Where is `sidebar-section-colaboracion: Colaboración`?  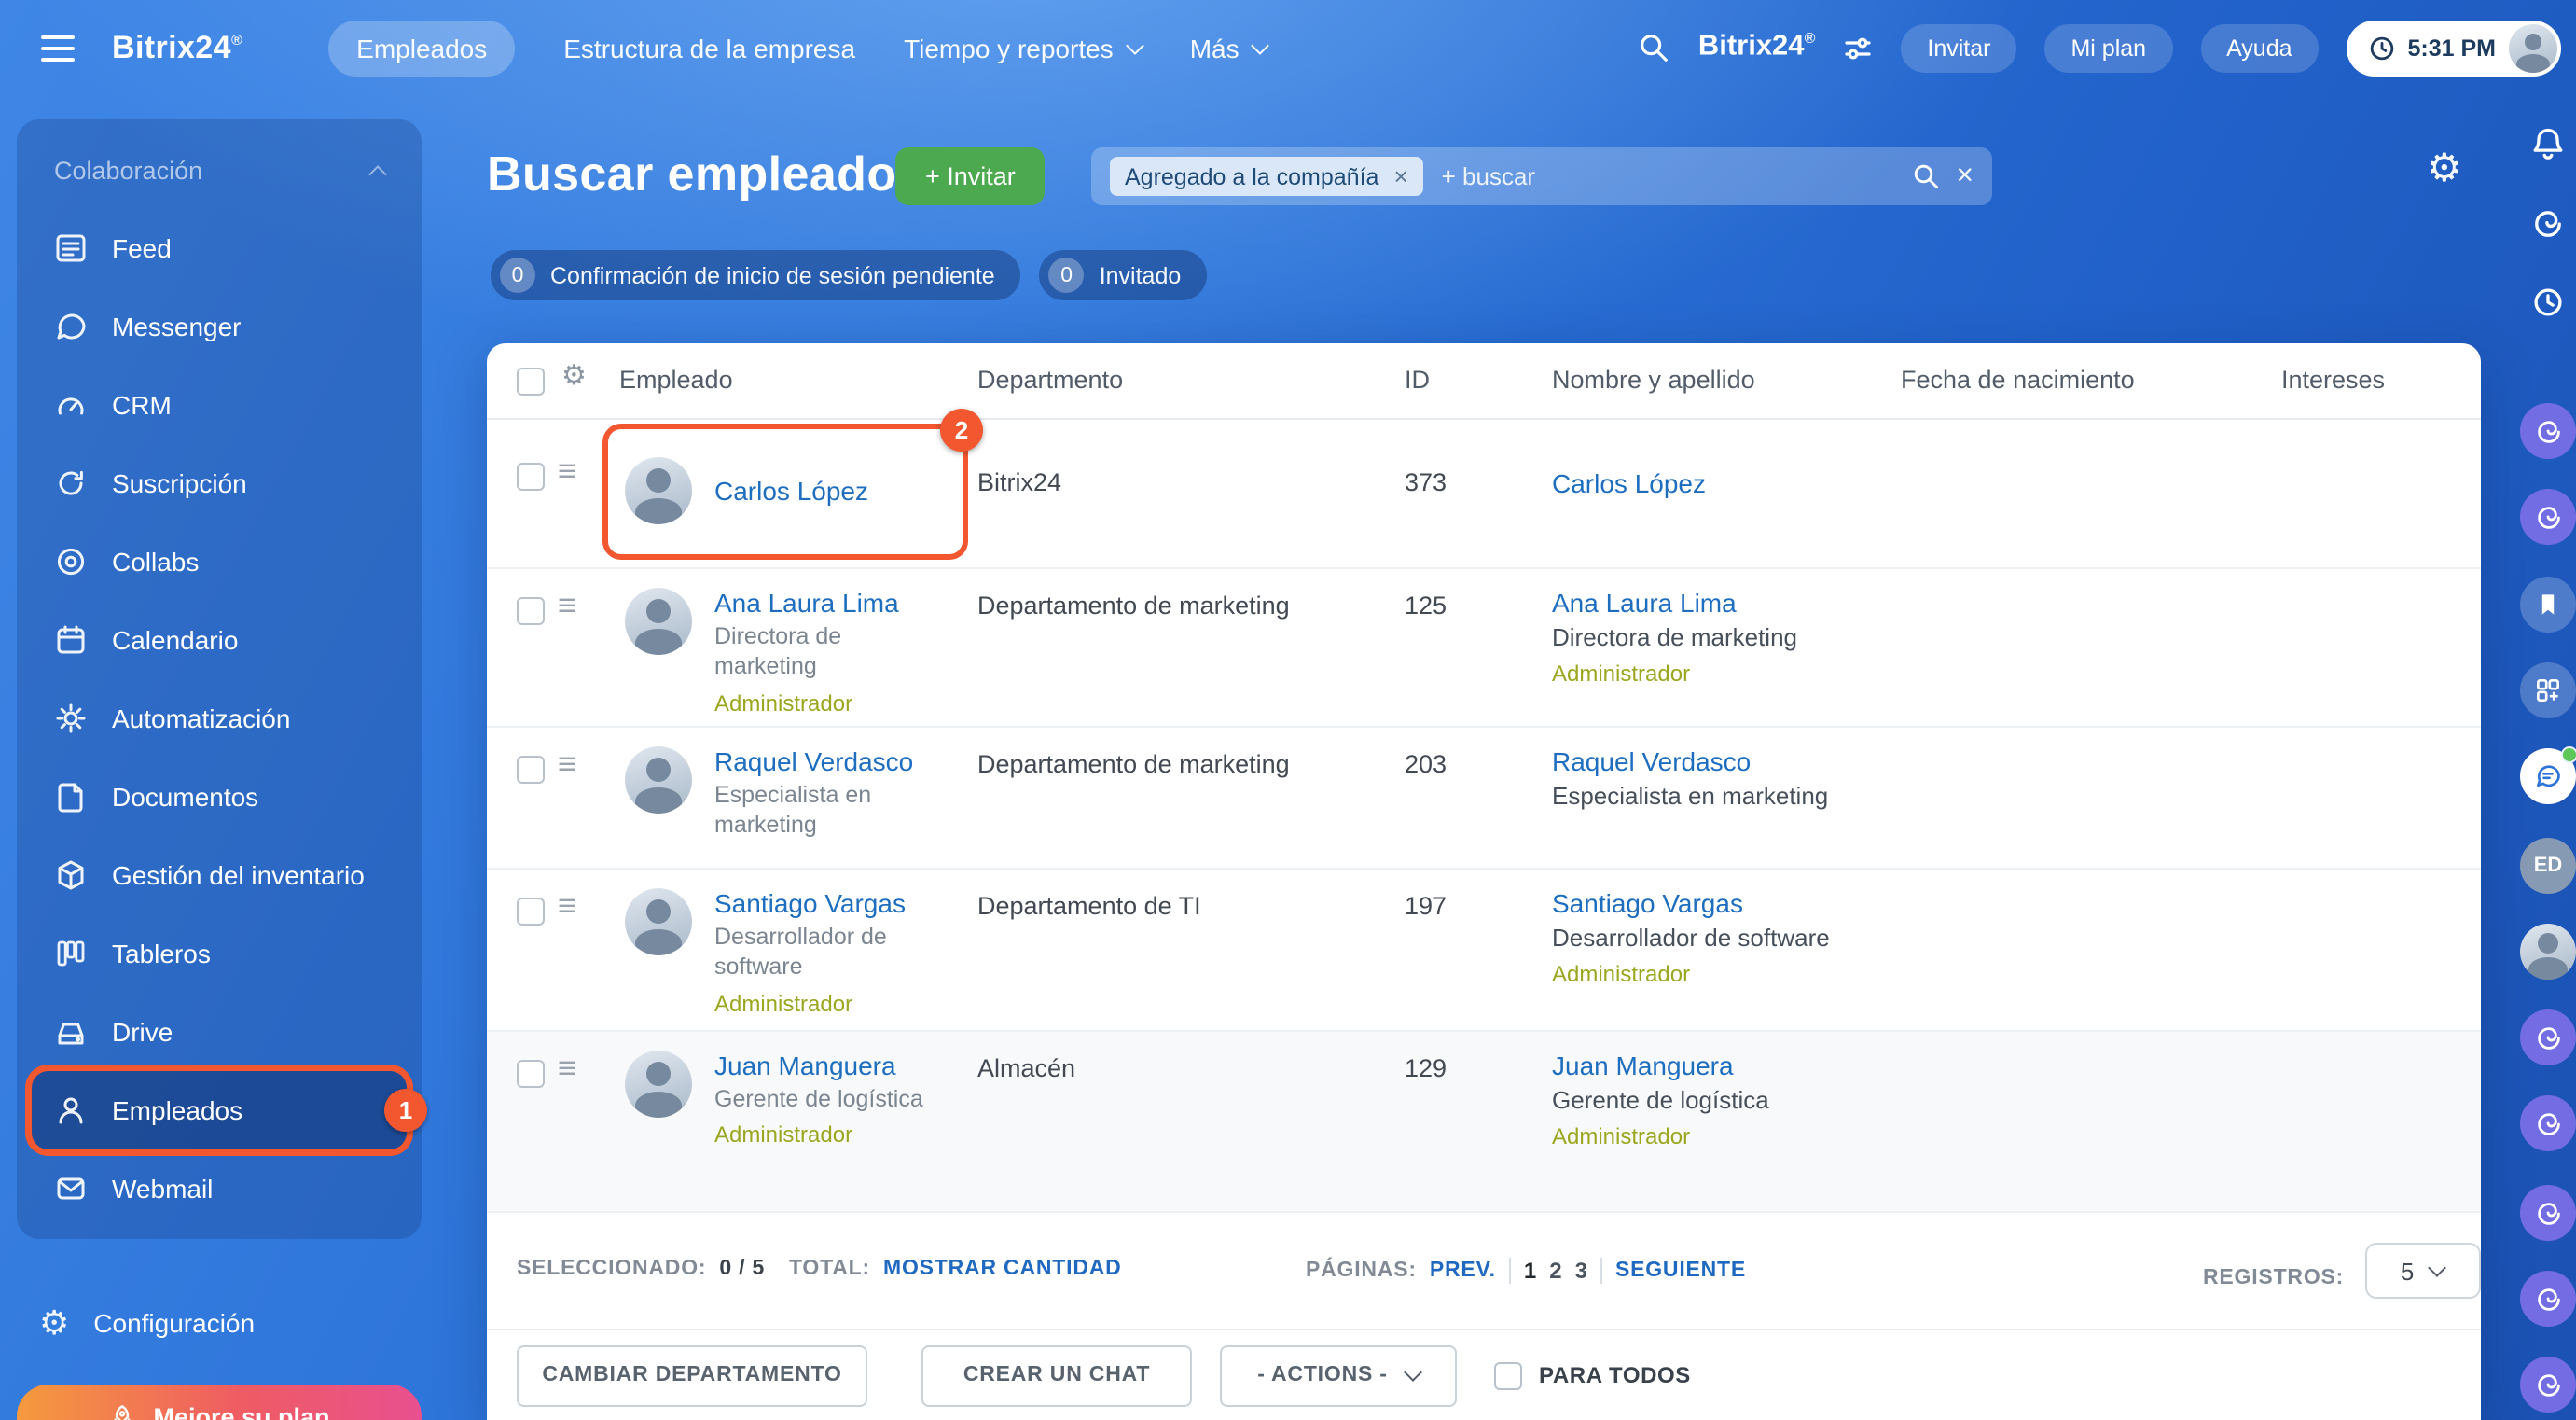 sidebar-section-colaboracion: Colaboración is located at coordinates (219, 170).